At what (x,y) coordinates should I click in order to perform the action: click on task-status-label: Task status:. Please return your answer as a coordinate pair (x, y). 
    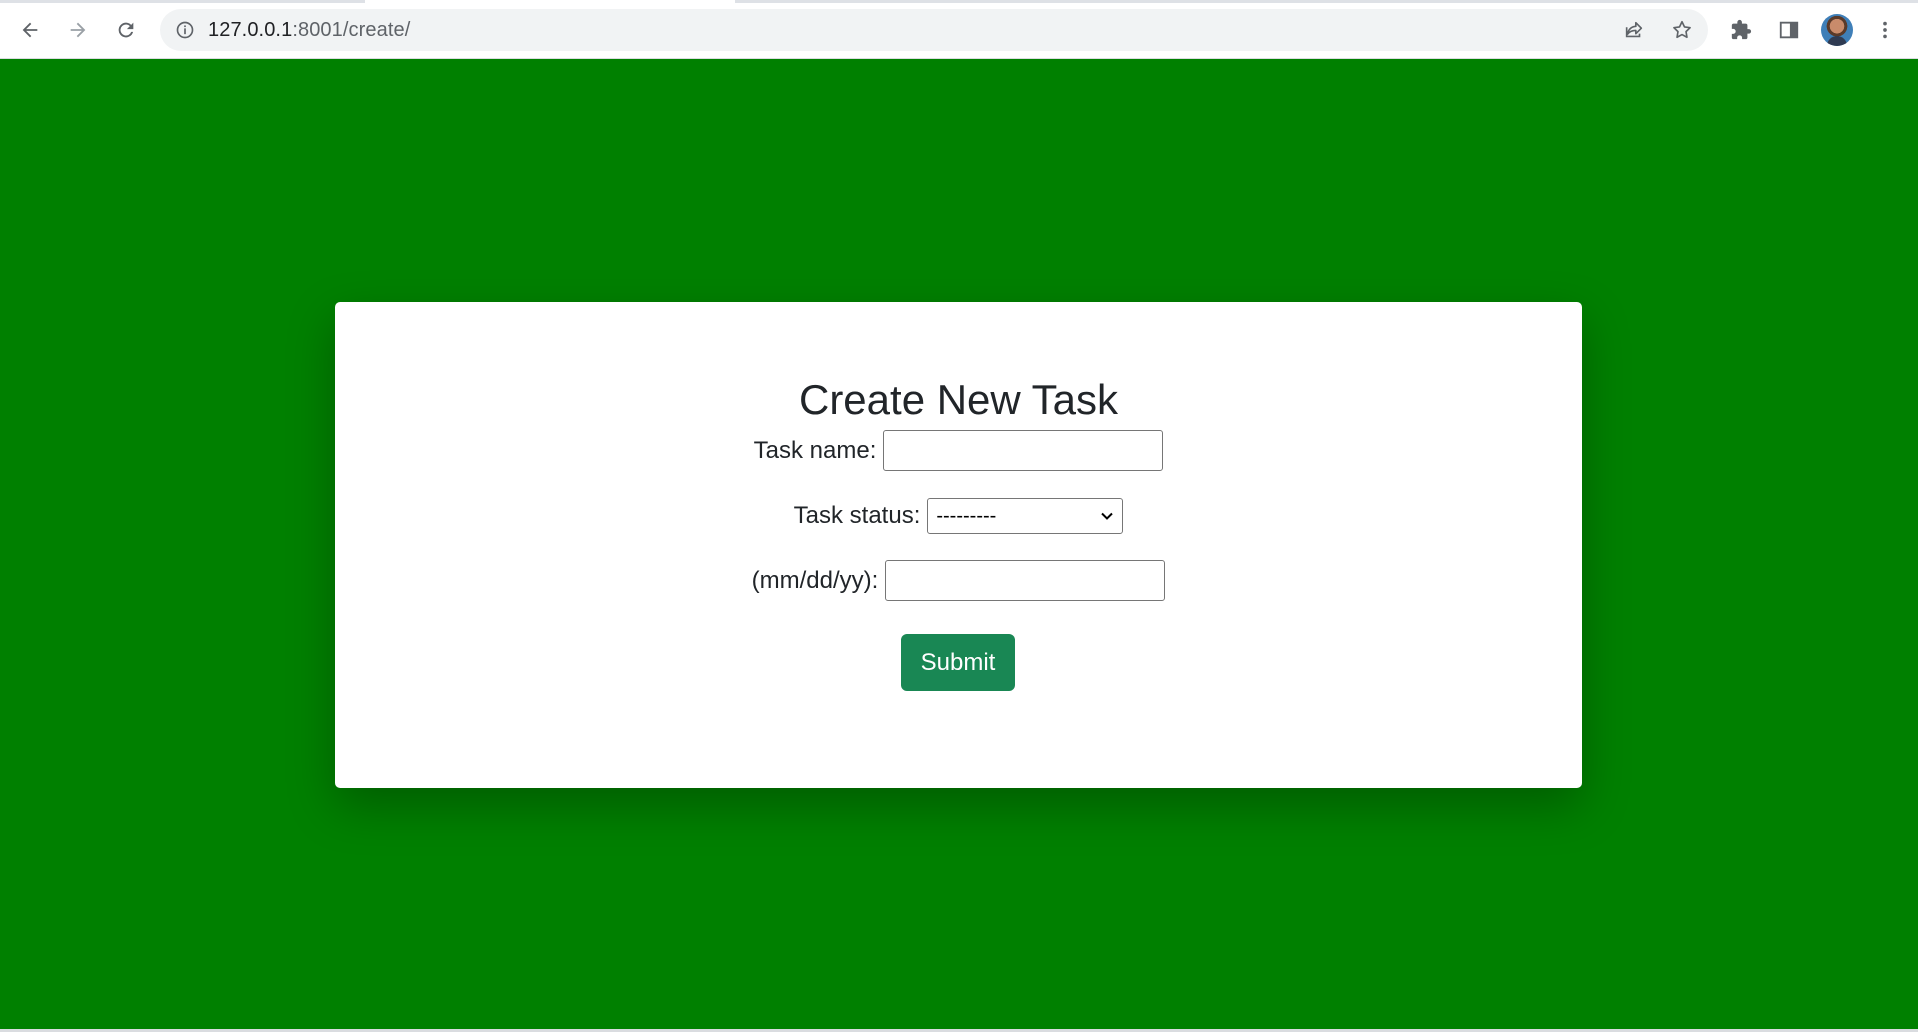
    Looking at the image, I should click on (857, 515).